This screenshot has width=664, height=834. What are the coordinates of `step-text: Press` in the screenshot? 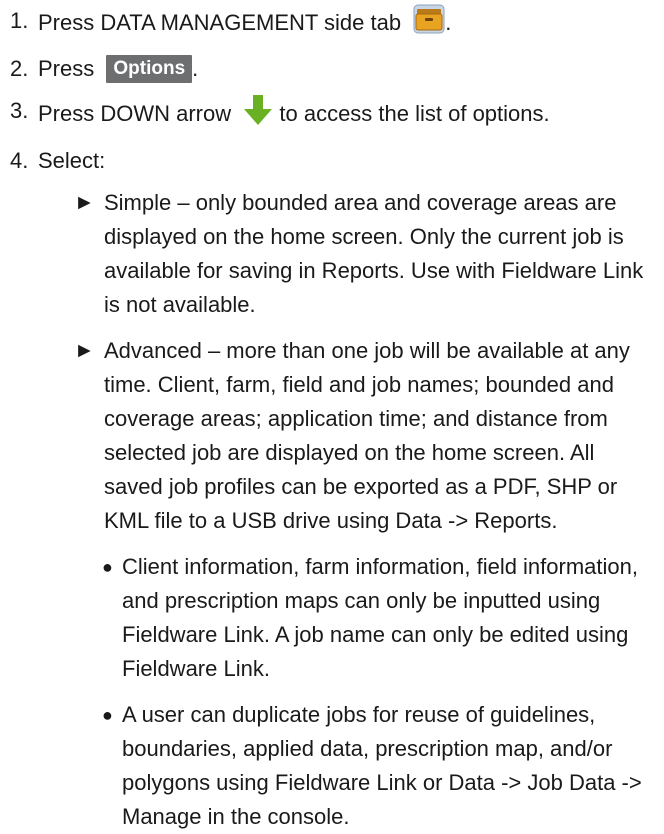 It's located at (66, 68).